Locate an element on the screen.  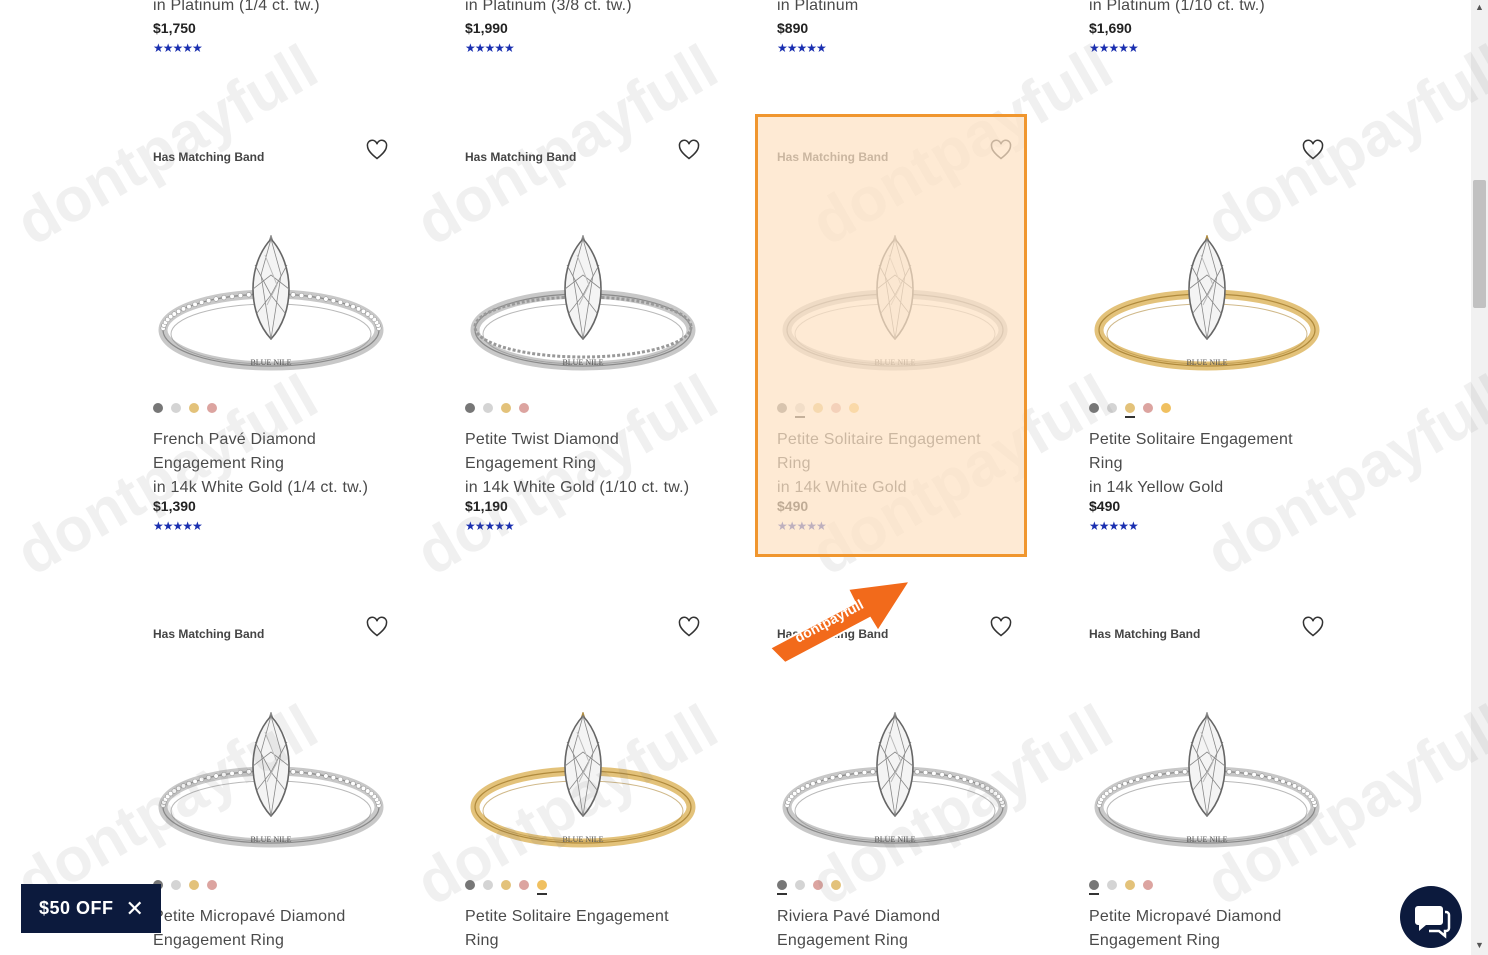
product-card-top-2: in Platinum (3/8 ct. tw.) $1,990 ★★★★★ is located at coordinates (585, 27).